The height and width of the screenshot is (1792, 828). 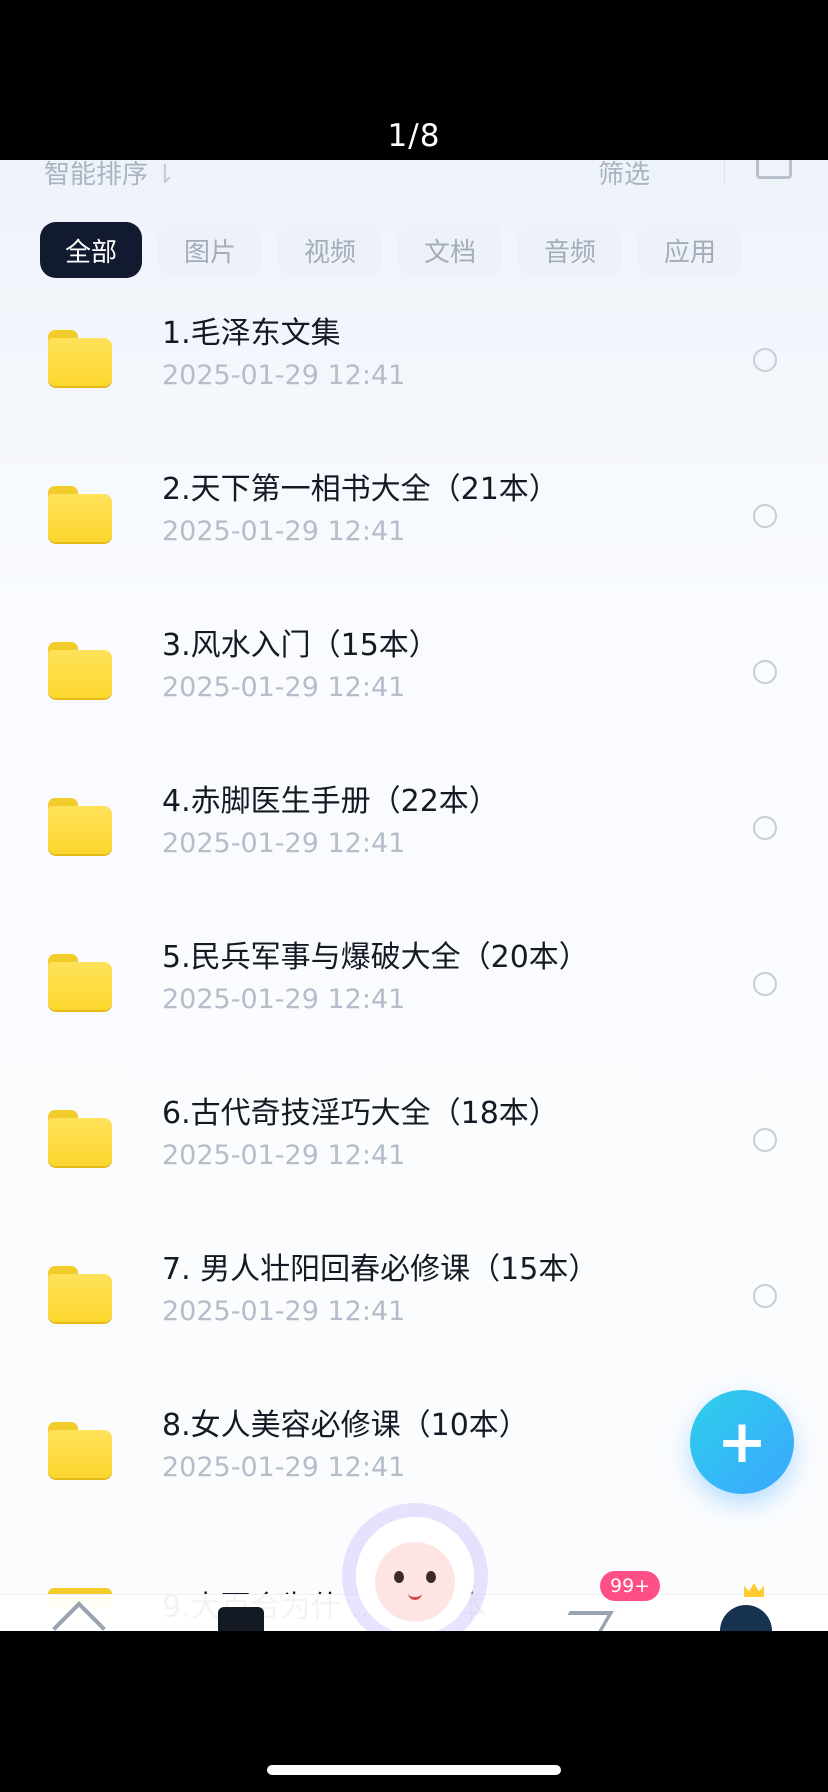 What do you see at coordinates (450, 250) in the screenshot?
I see `tab-documents: 文档` at bounding box center [450, 250].